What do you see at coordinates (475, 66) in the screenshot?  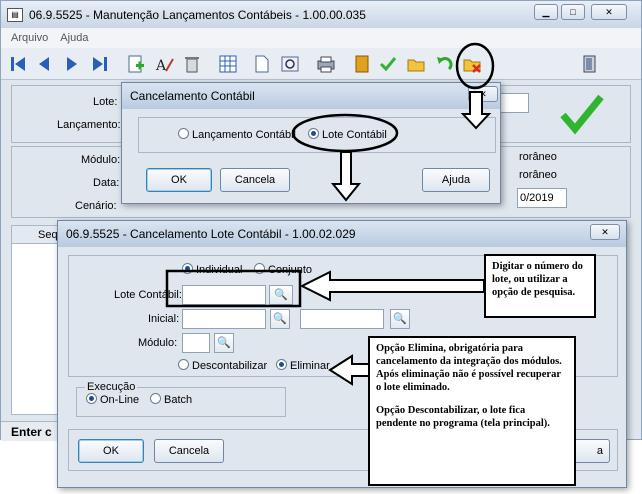 I see `toolbar-icon-highlight` at bounding box center [475, 66].